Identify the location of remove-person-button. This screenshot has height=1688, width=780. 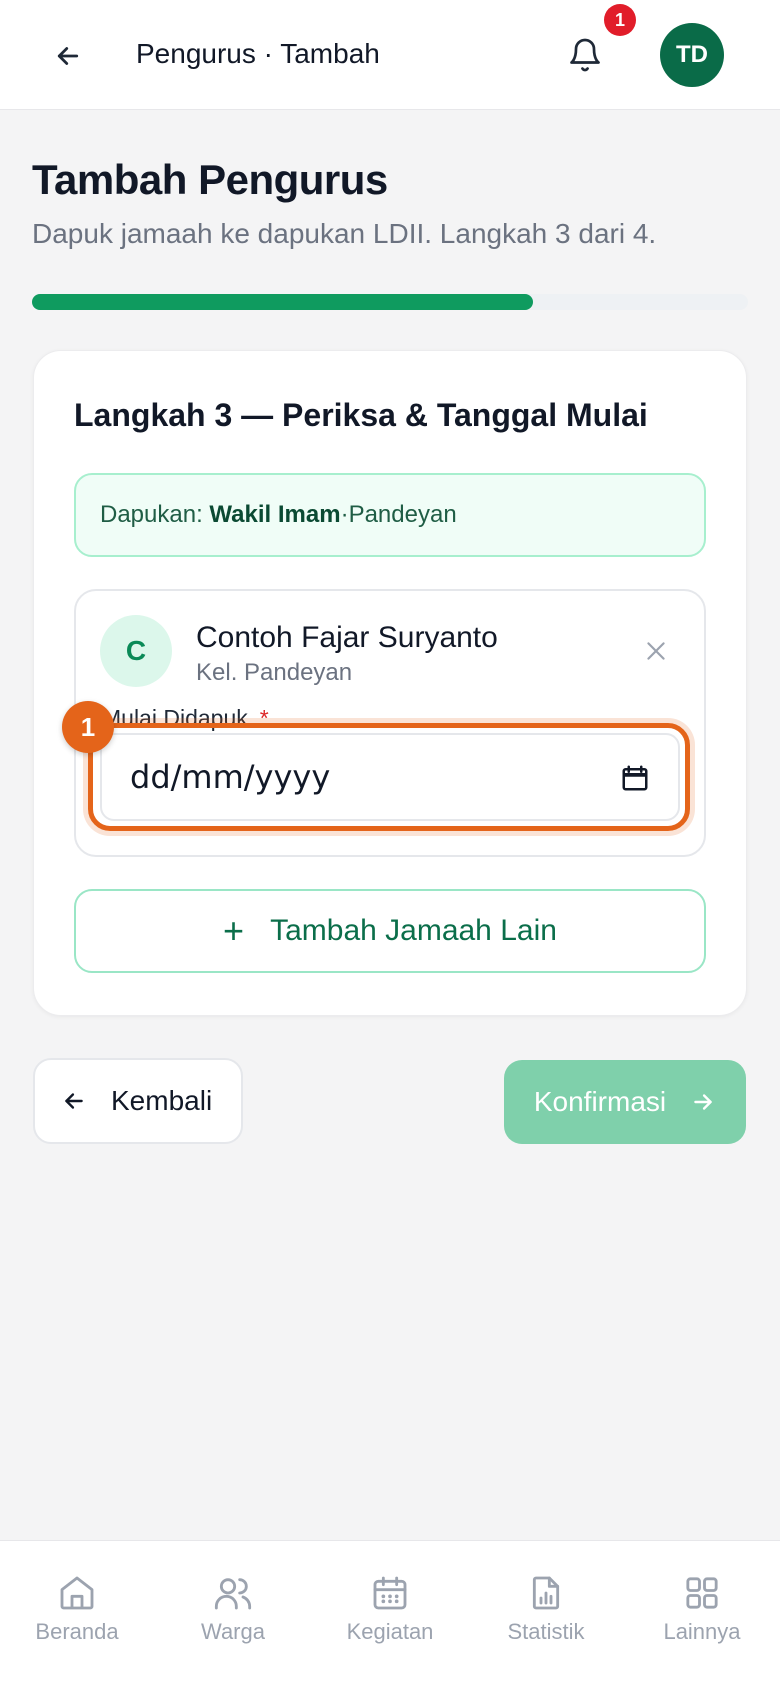
(656, 651).